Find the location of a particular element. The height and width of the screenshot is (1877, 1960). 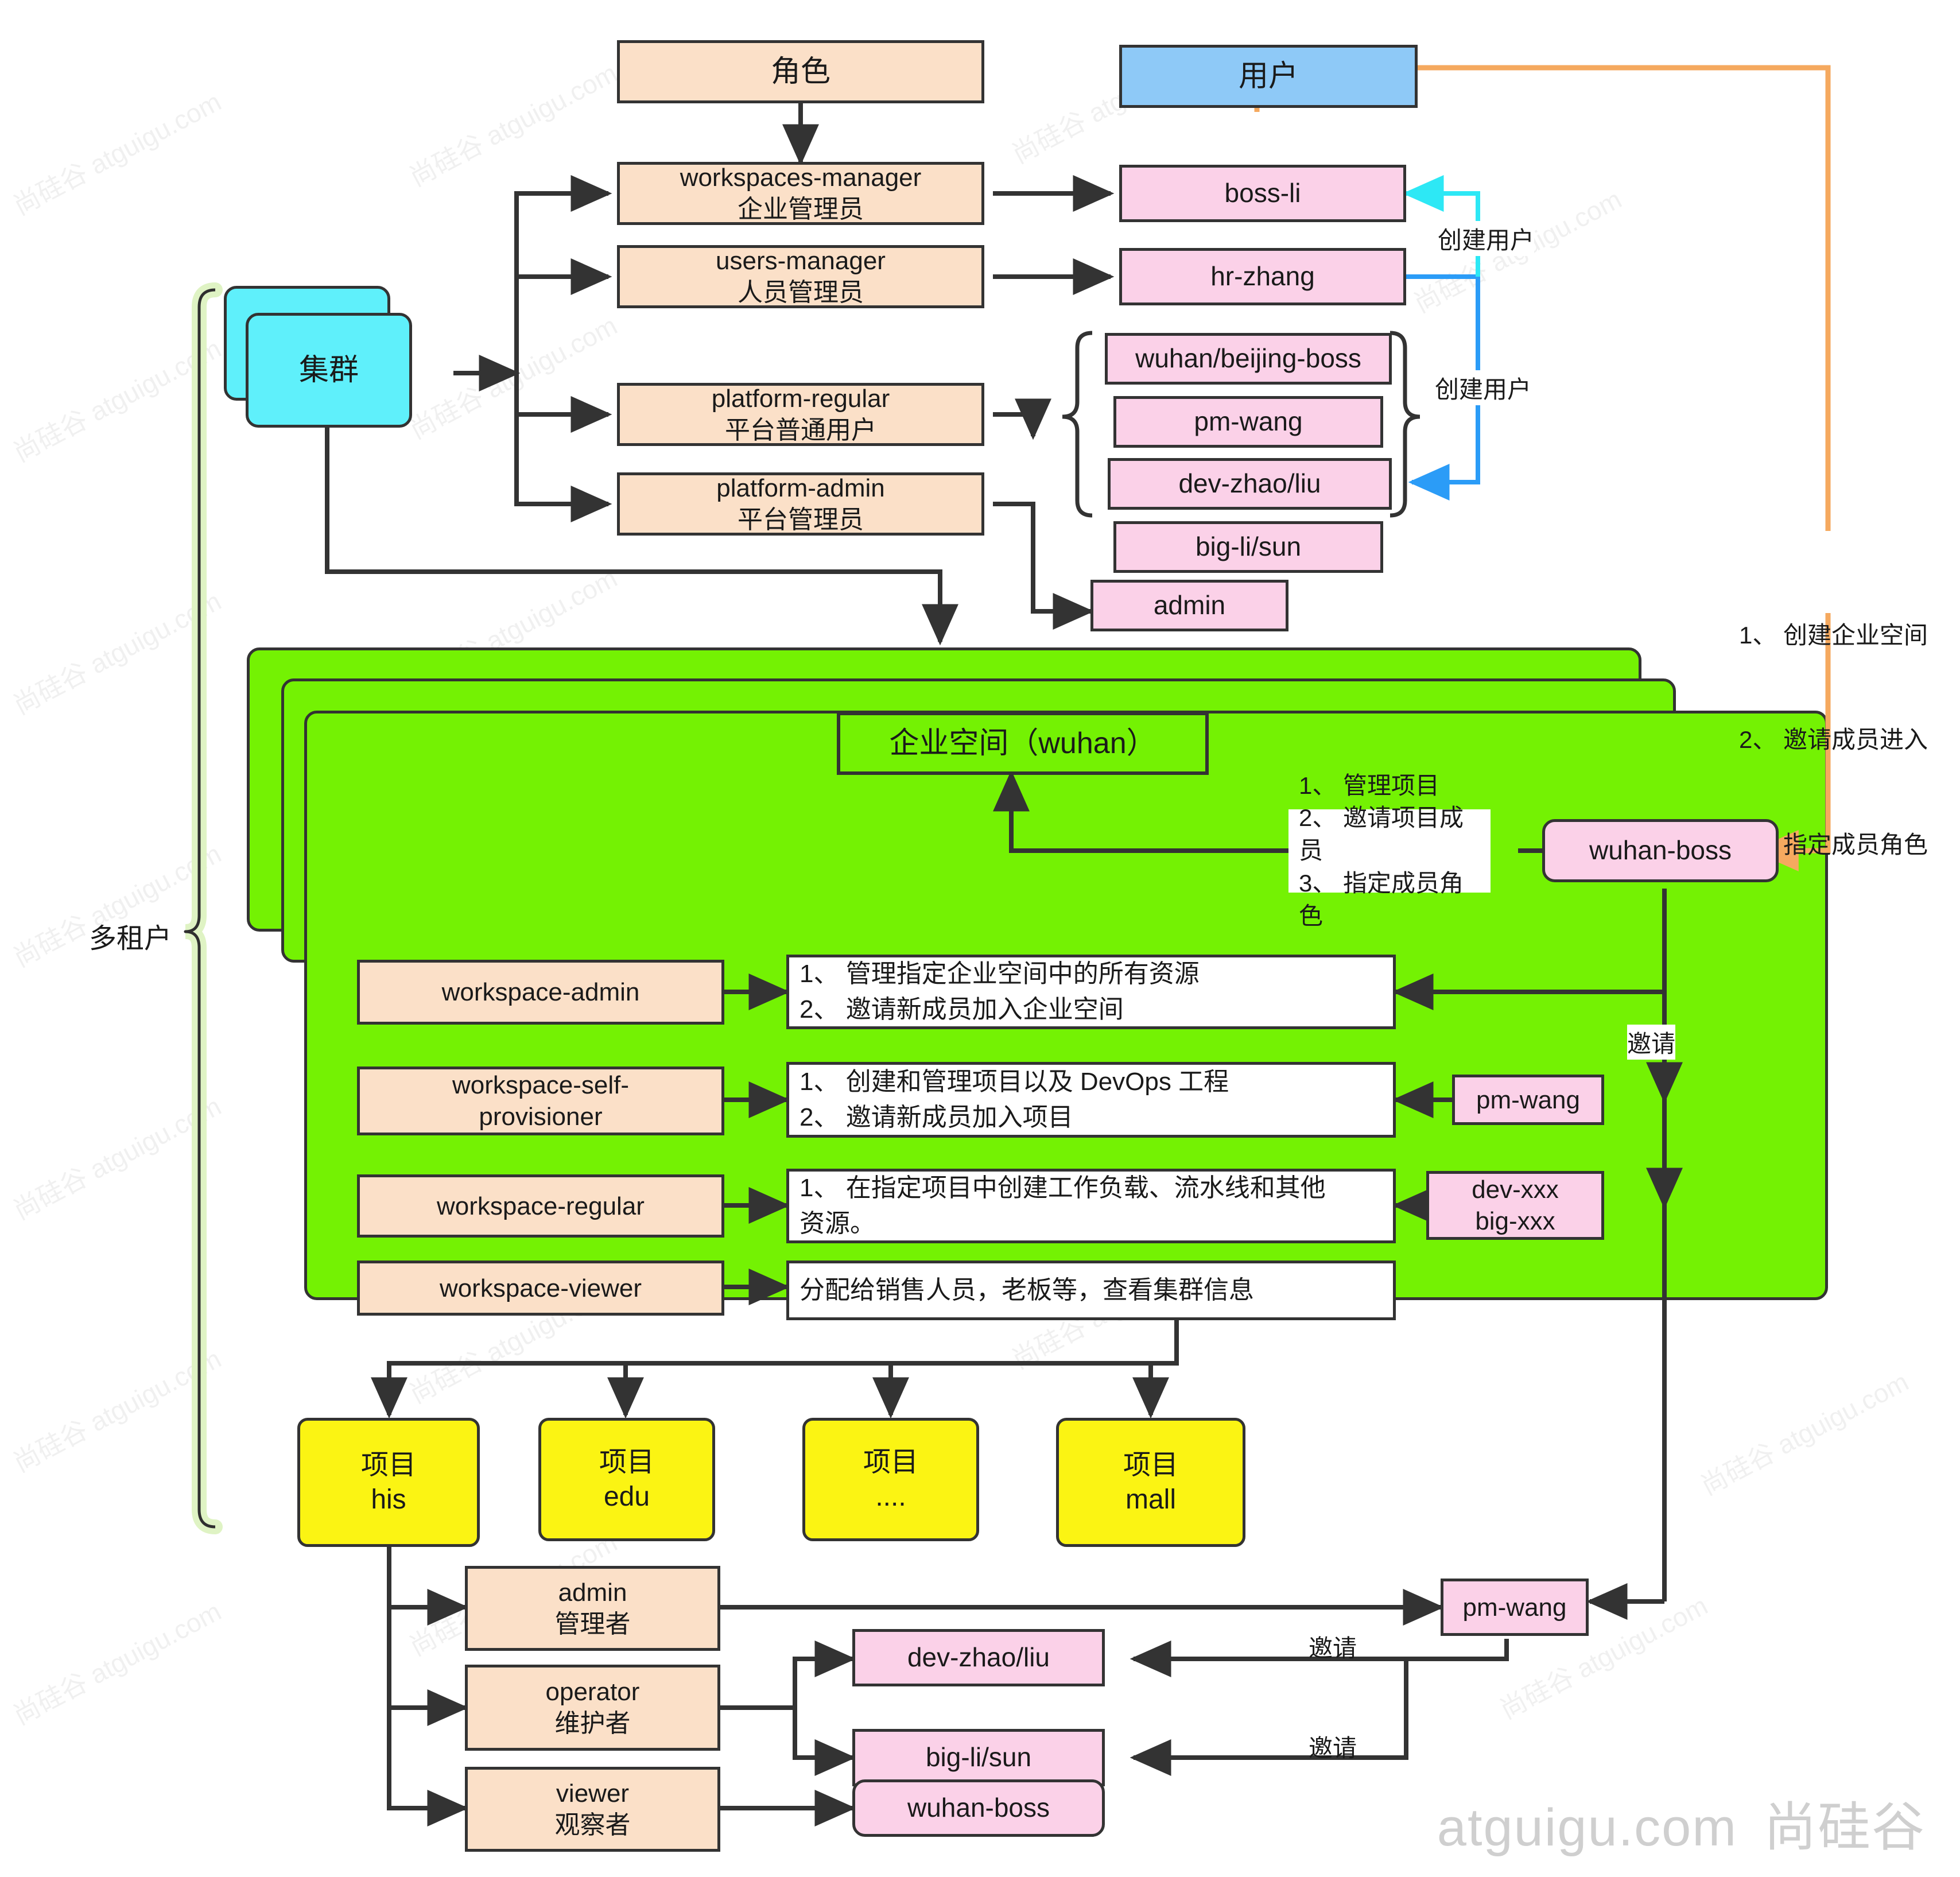

role-platform-regular: platform-regular 平台普通用户 is located at coordinates (800, 414).